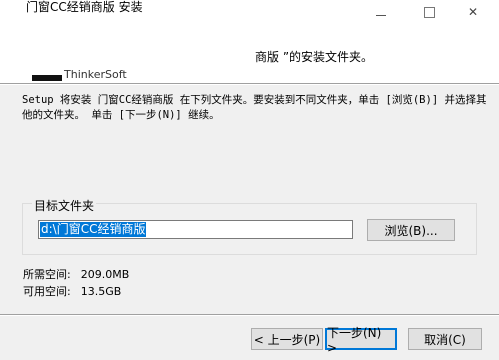 The height and width of the screenshot is (360, 499). What do you see at coordinates (249, 315) in the screenshot?
I see `footer-divider-highlight` at bounding box center [249, 315].